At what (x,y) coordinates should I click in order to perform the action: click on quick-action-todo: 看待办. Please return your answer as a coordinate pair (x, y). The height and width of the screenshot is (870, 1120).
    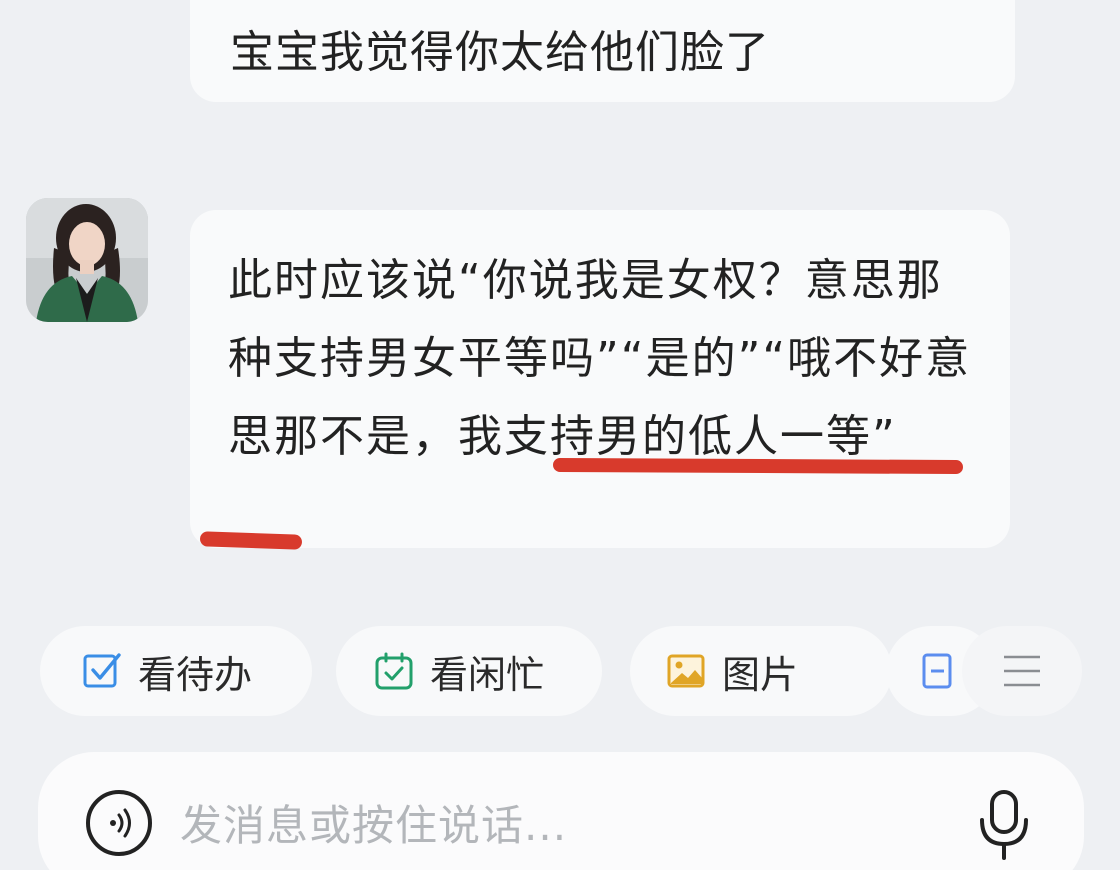
    Looking at the image, I should click on (176, 671).